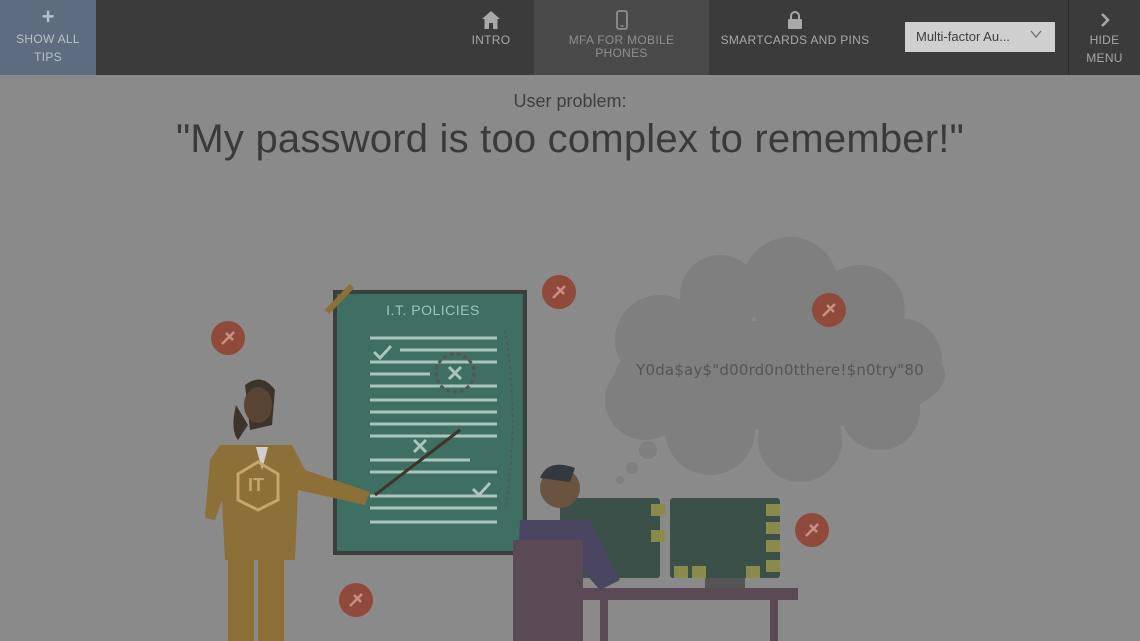 The width and height of the screenshot is (1140, 641). What do you see at coordinates (433, 310) in the screenshot?
I see `board-title: I.T. POLICIES` at bounding box center [433, 310].